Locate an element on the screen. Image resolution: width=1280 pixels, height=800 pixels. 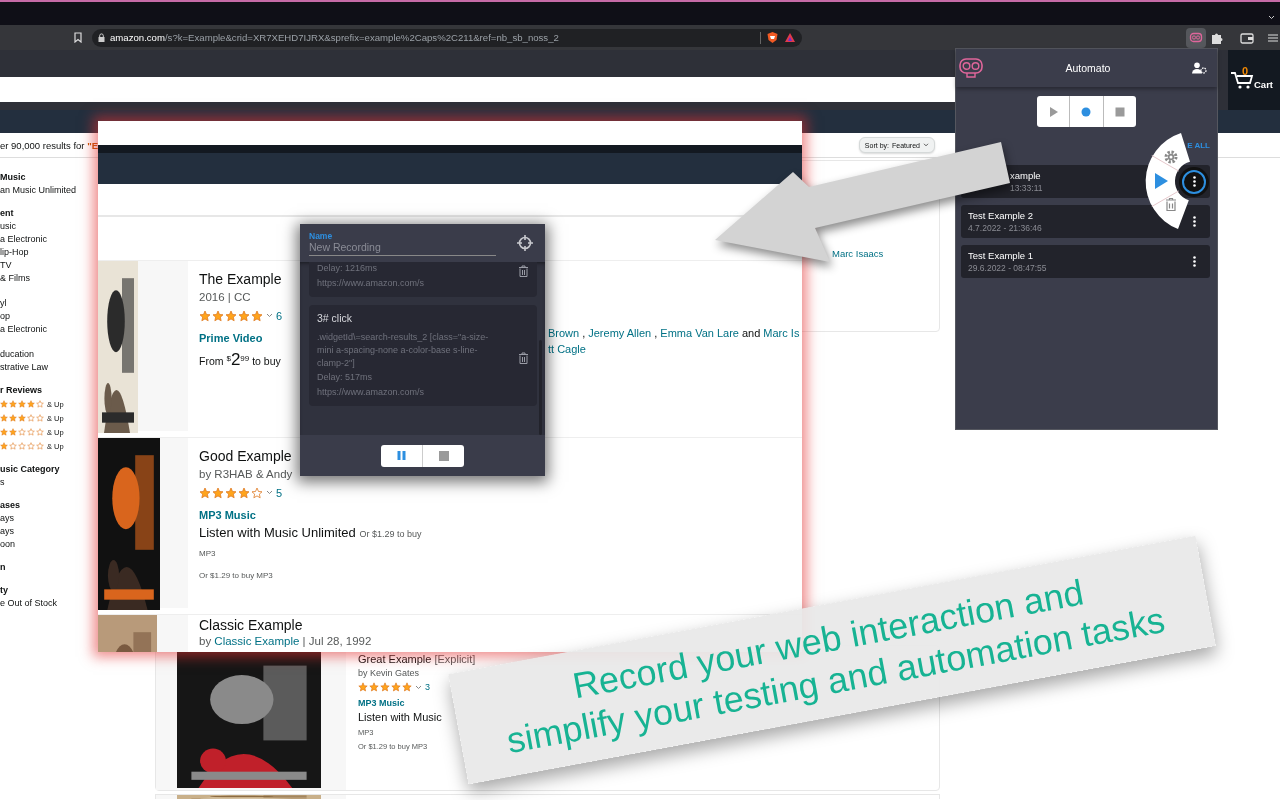
filter-heading: ty is located at coordinates (4, 590).